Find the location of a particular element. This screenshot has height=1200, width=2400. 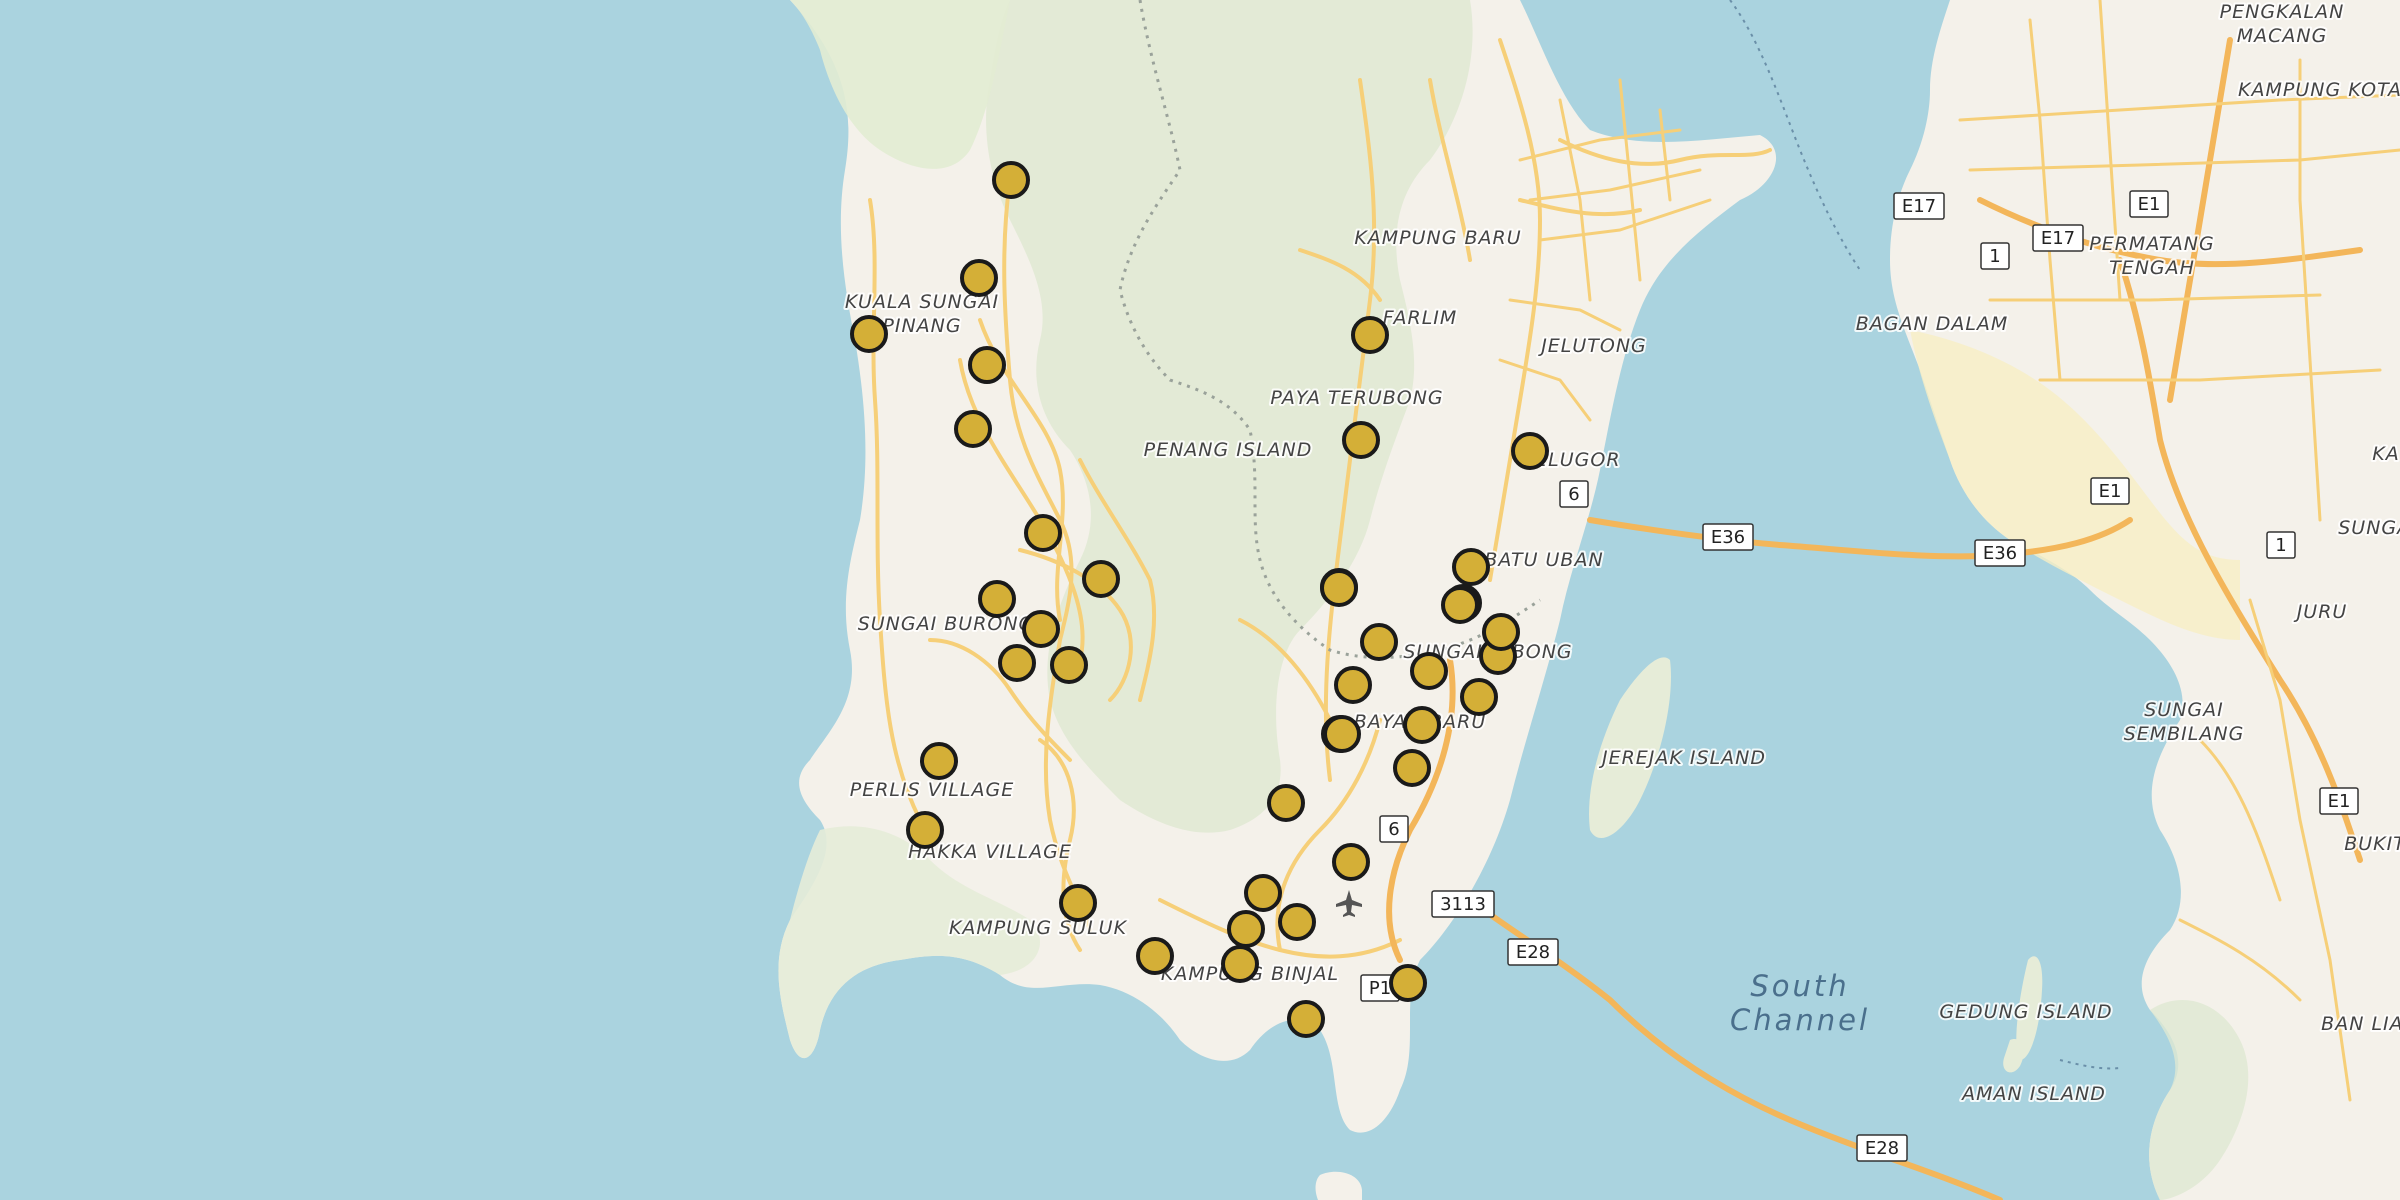

water-label: South is located at coordinates (1799, 986).